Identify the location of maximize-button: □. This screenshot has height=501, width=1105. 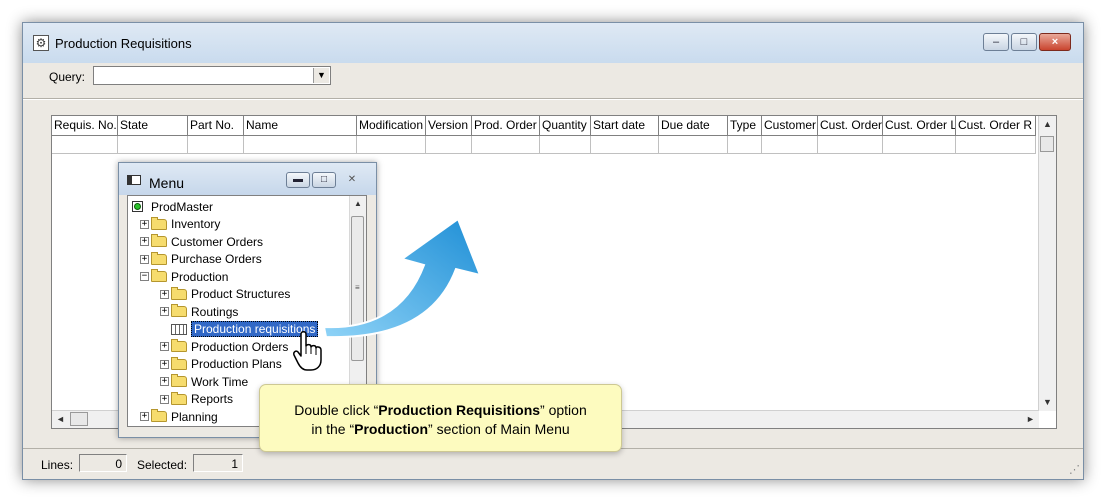
(1024, 42).